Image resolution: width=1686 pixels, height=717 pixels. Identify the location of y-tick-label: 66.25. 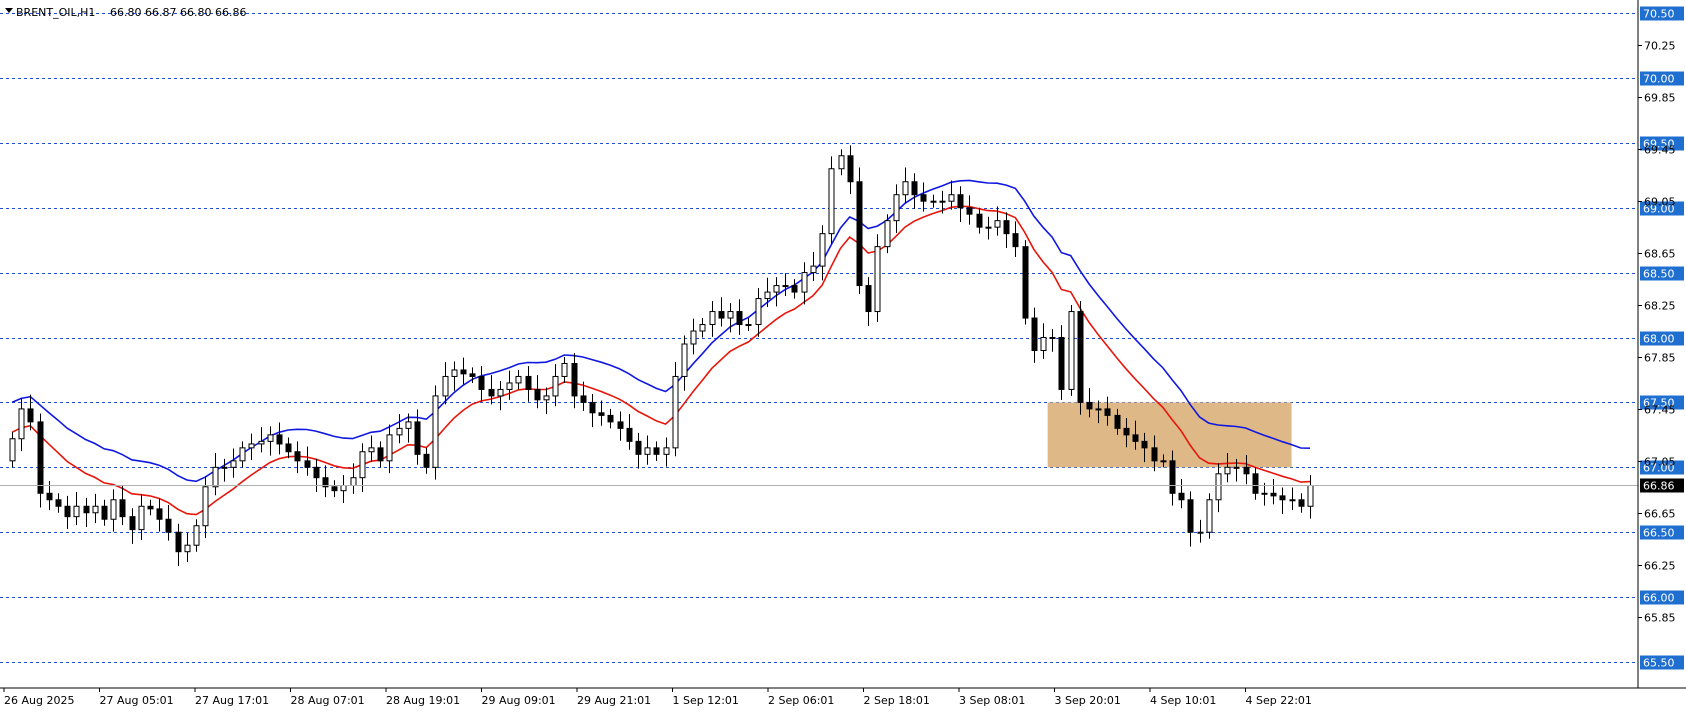
(1660, 566).